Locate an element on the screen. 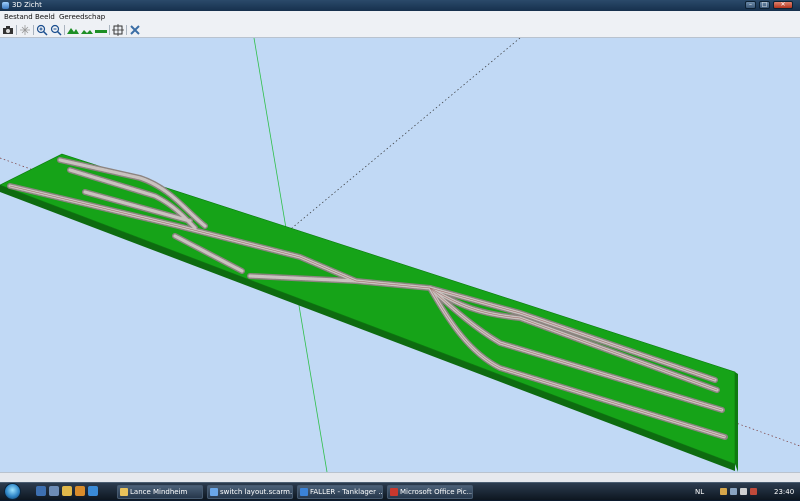 This screenshot has width=800, height=501. menu-bar: Bestand Beeld Gereedschap is located at coordinates (400, 16).